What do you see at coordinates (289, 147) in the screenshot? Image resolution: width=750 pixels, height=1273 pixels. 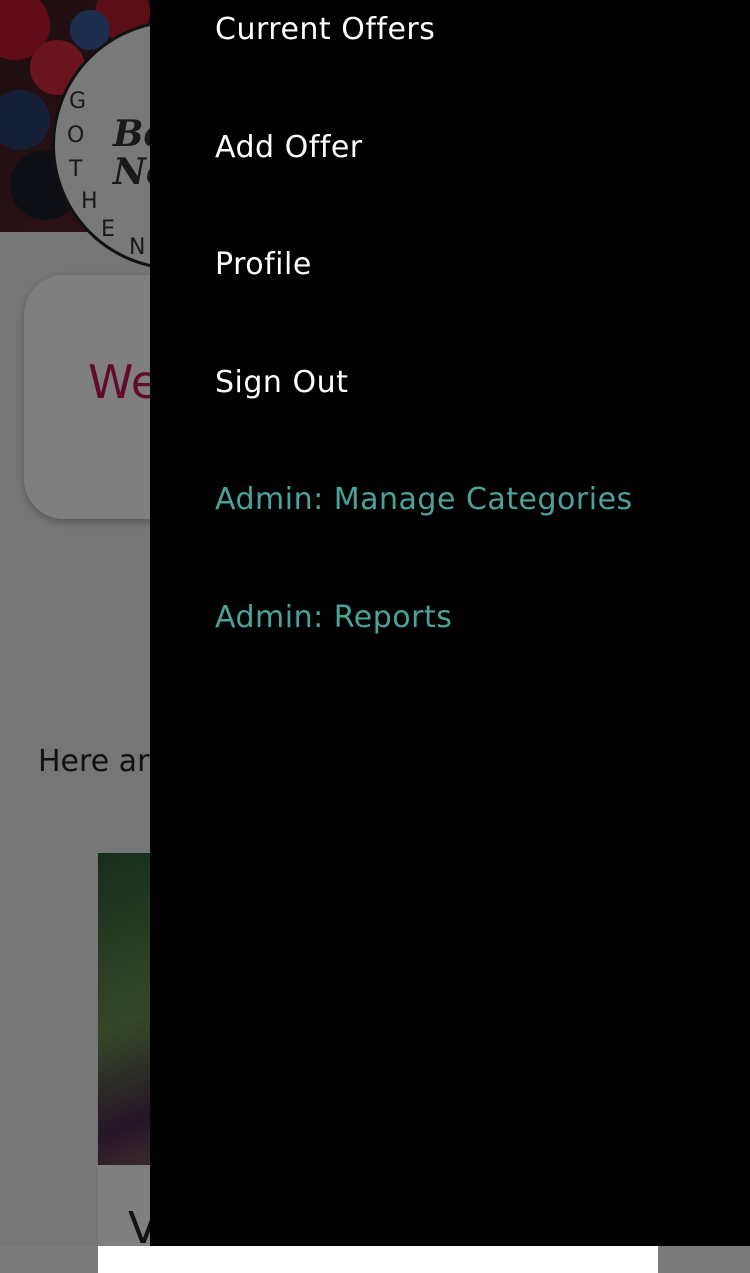 I see `nav-item-add-offer: Add Offer` at bounding box center [289, 147].